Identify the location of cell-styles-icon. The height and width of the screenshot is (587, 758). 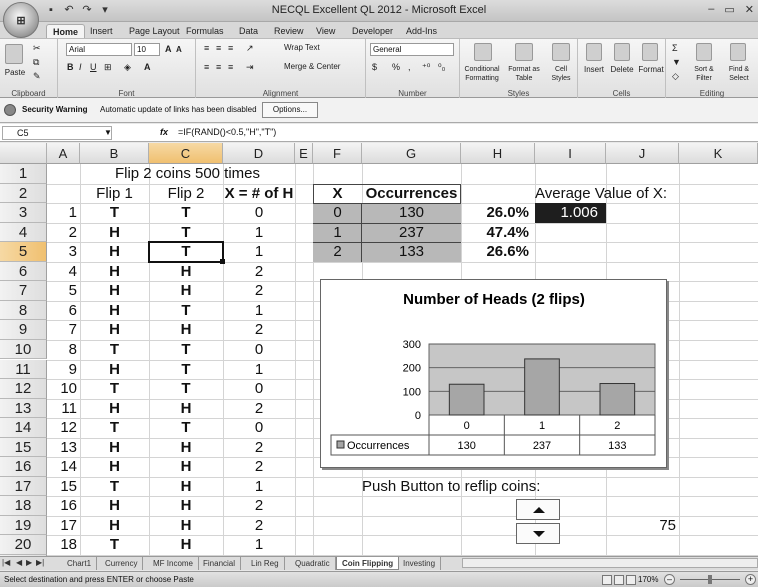
(561, 52).